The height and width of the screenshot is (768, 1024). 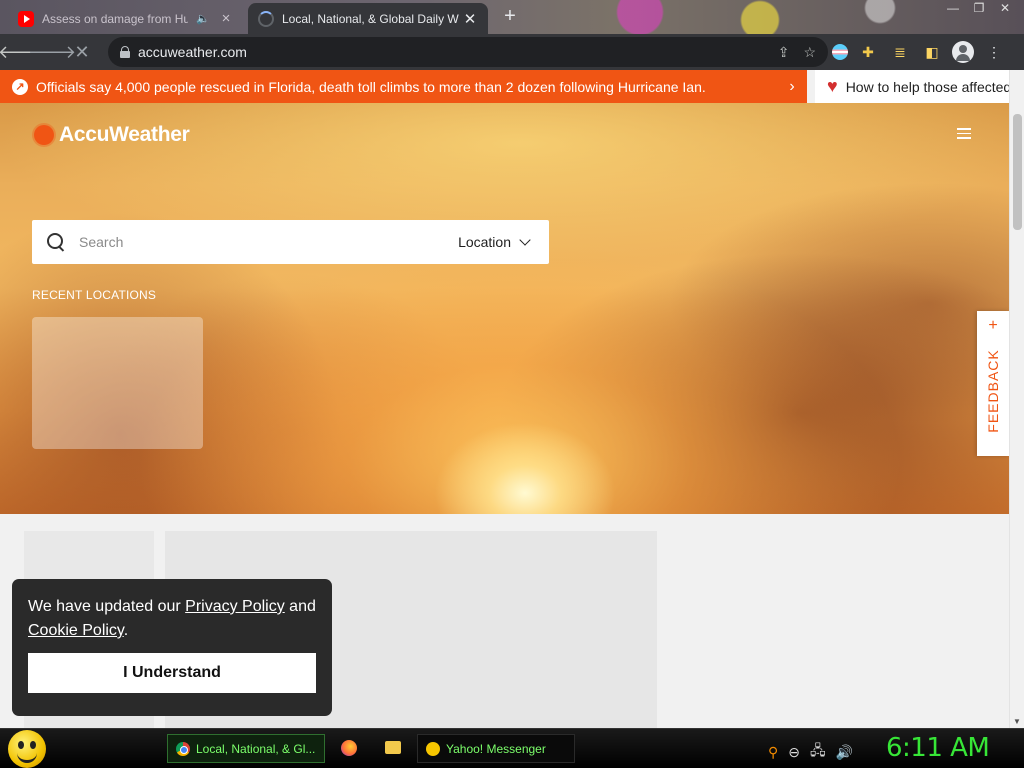 I want to click on search-input, so click(x=269, y=242).